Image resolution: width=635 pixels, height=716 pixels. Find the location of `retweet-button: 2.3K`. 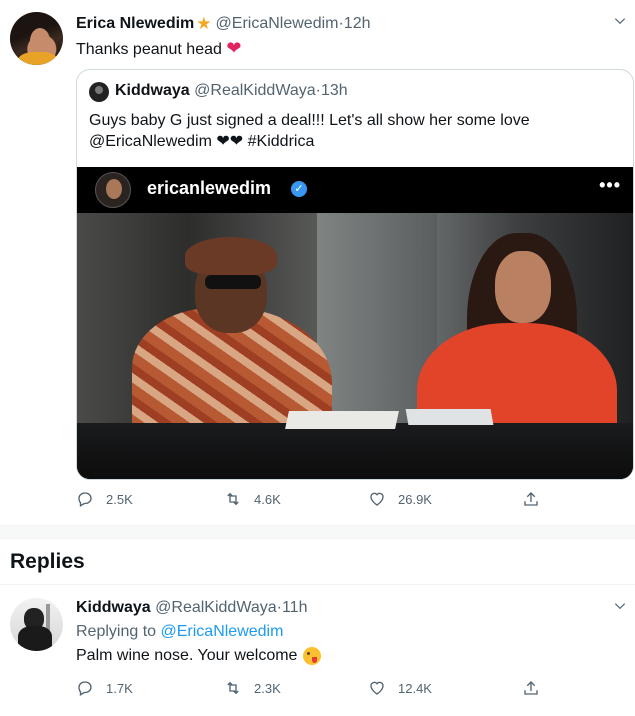

retweet-button: 2.3K is located at coordinates (252, 688).